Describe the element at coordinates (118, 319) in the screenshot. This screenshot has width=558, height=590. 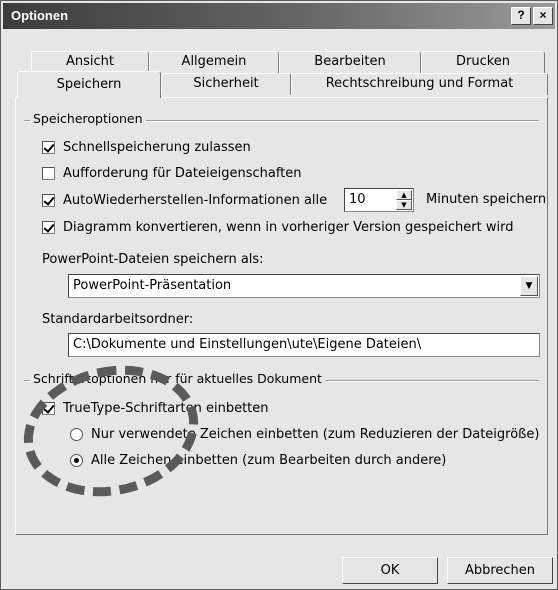
I see `default-folder-label: Standardarbeitsordner:` at that location.